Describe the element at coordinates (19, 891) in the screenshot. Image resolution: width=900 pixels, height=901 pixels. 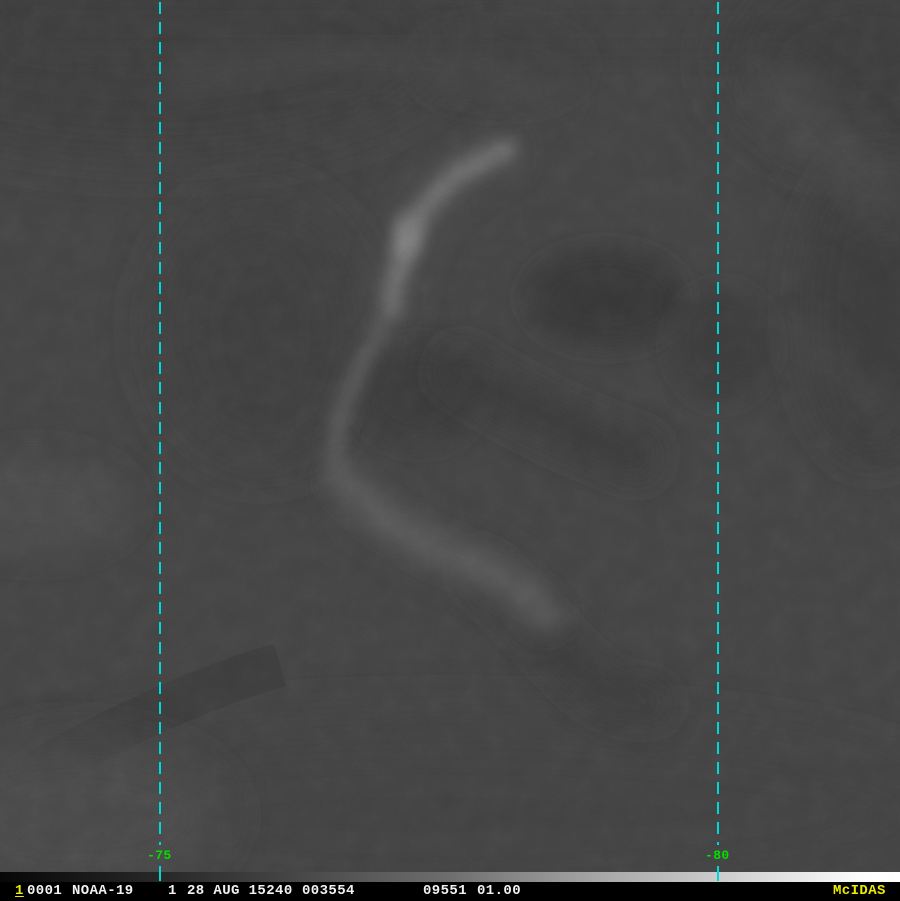
I see `frame-number: 1` at that location.